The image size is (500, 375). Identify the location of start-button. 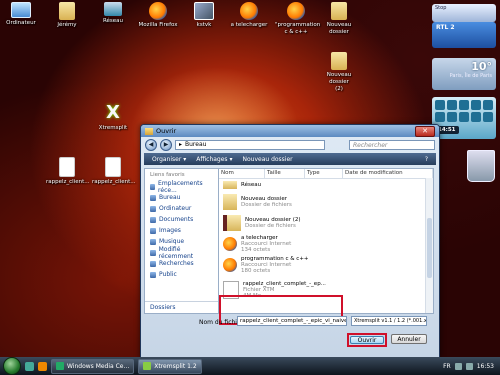
(12, 366).